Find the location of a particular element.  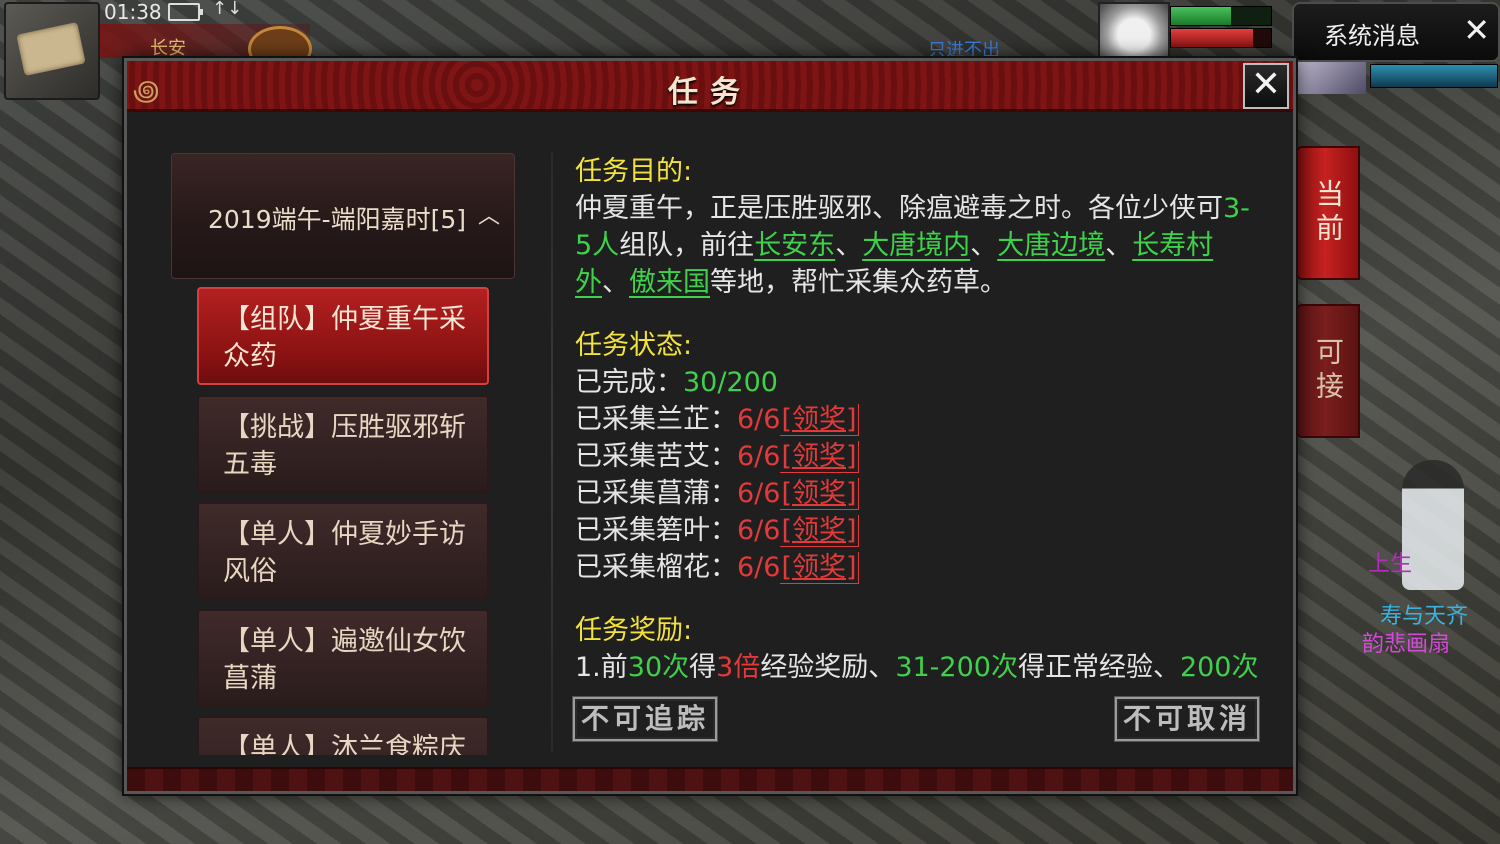

chevron-up-icon: ︿ is located at coordinates (489, 216).